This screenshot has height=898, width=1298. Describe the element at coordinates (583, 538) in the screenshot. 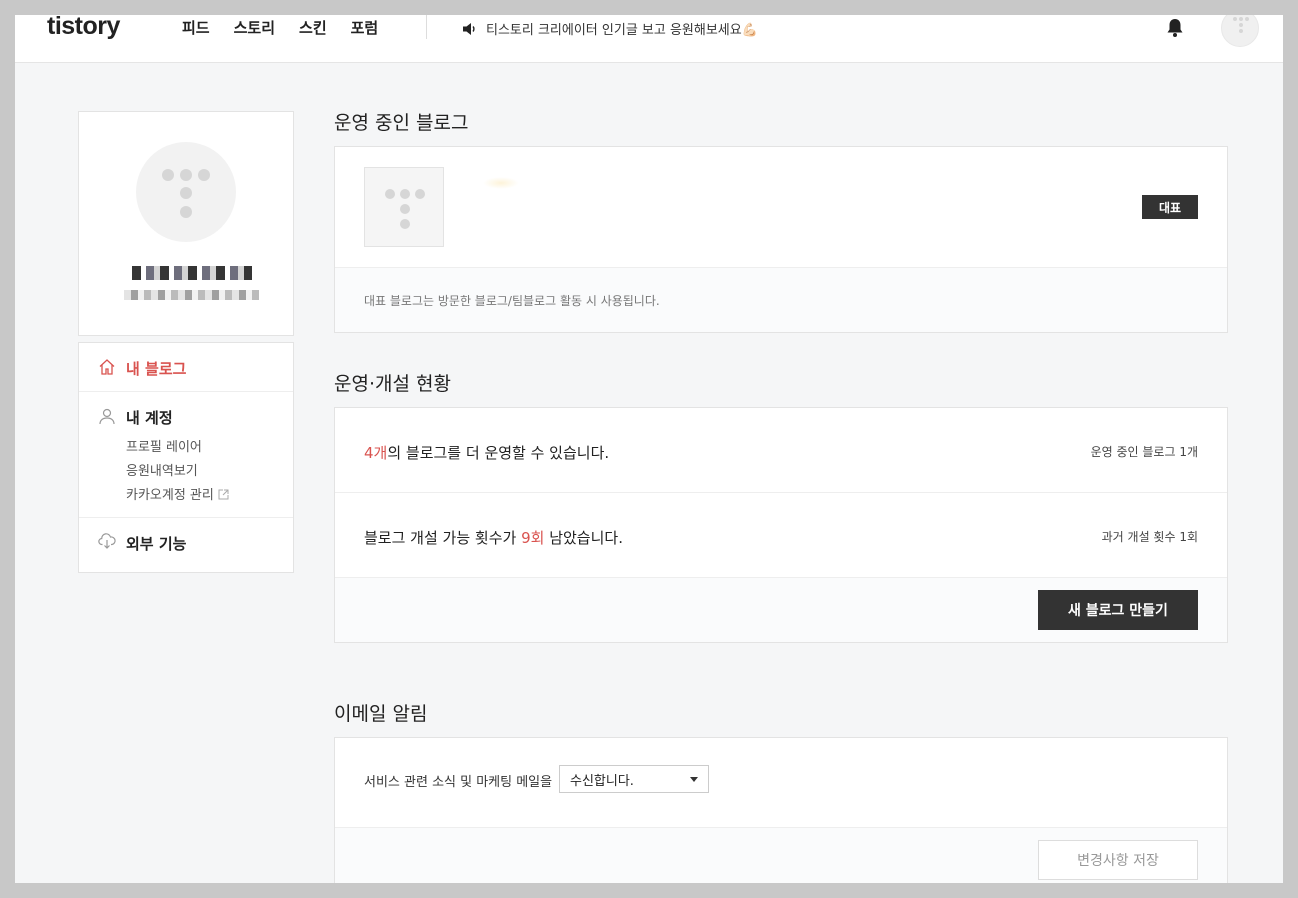

I see `remaining-creations-post: 남았습니다.` at that location.